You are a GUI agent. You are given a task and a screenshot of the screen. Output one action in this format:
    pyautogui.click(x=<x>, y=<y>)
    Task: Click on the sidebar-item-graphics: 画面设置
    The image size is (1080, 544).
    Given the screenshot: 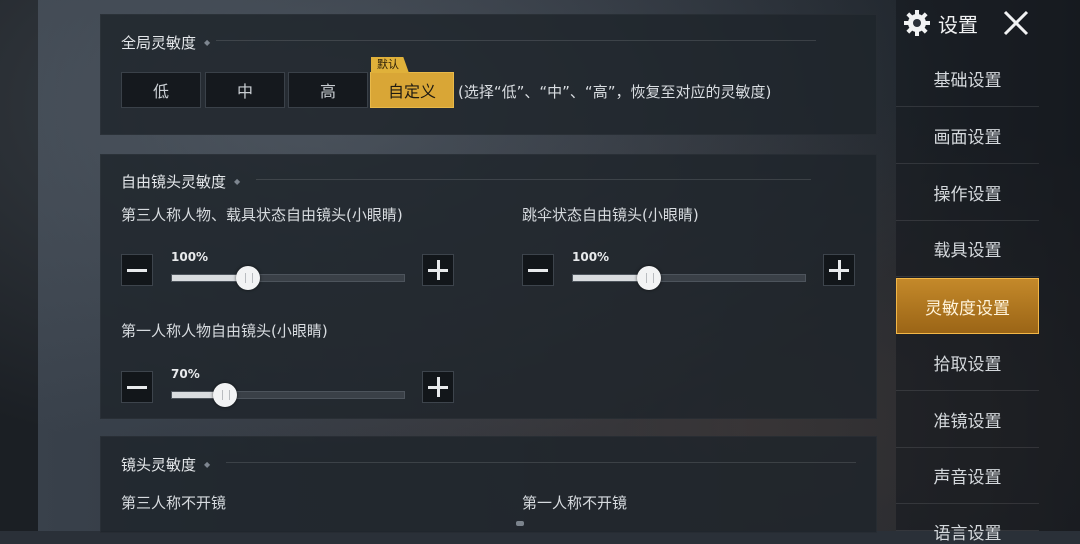 What is the action you would take?
    pyautogui.click(x=967, y=136)
    